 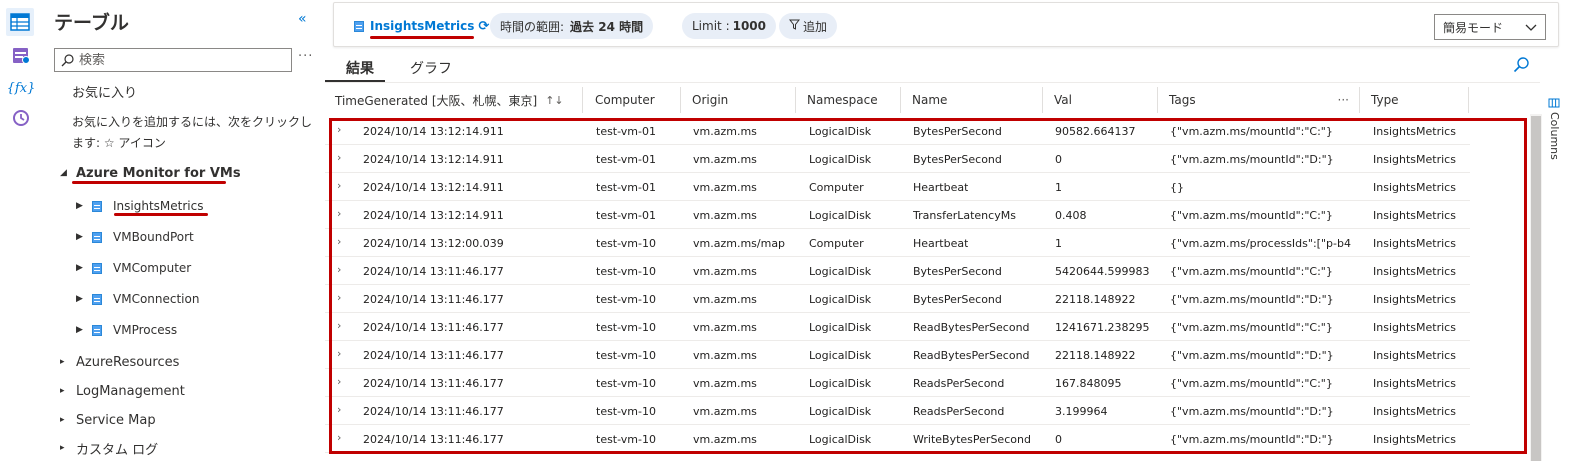 What do you see at coordinates (711, 26) in the screenshot?
I see `limit-label: Limit :` at bounding box center [711, 26].